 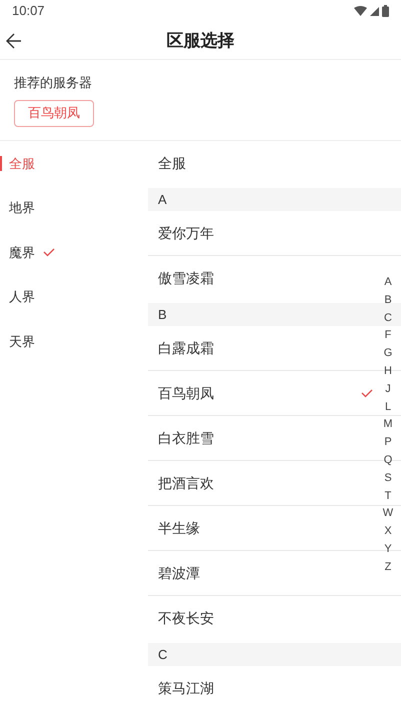 What do you see at coordinates (186, 438) in the screenshot?
I see `server-item: 白衣胜雪` at bounding box center [186, 438].